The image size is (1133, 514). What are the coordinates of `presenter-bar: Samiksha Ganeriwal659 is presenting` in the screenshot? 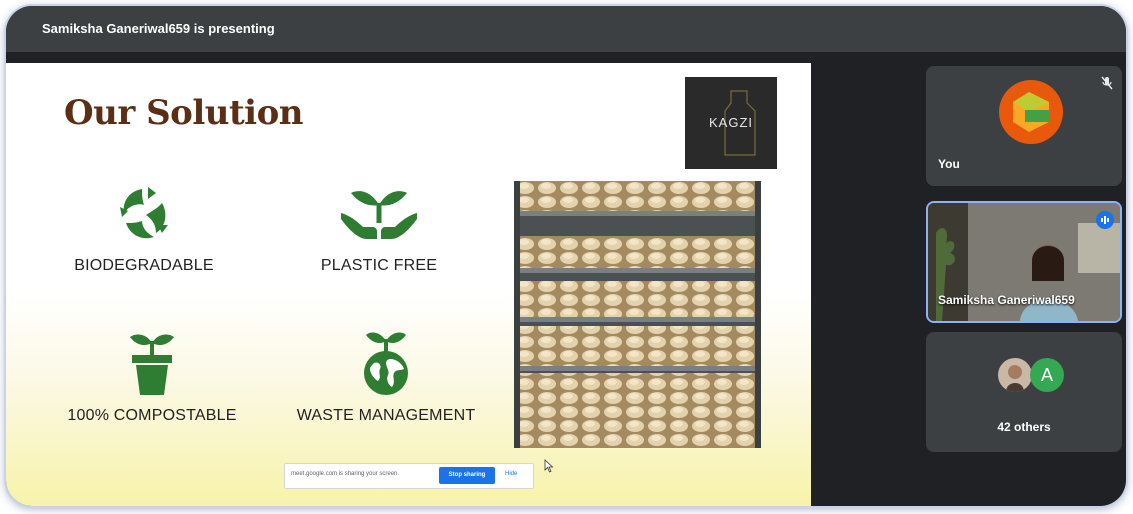 It's located at (566, 29).